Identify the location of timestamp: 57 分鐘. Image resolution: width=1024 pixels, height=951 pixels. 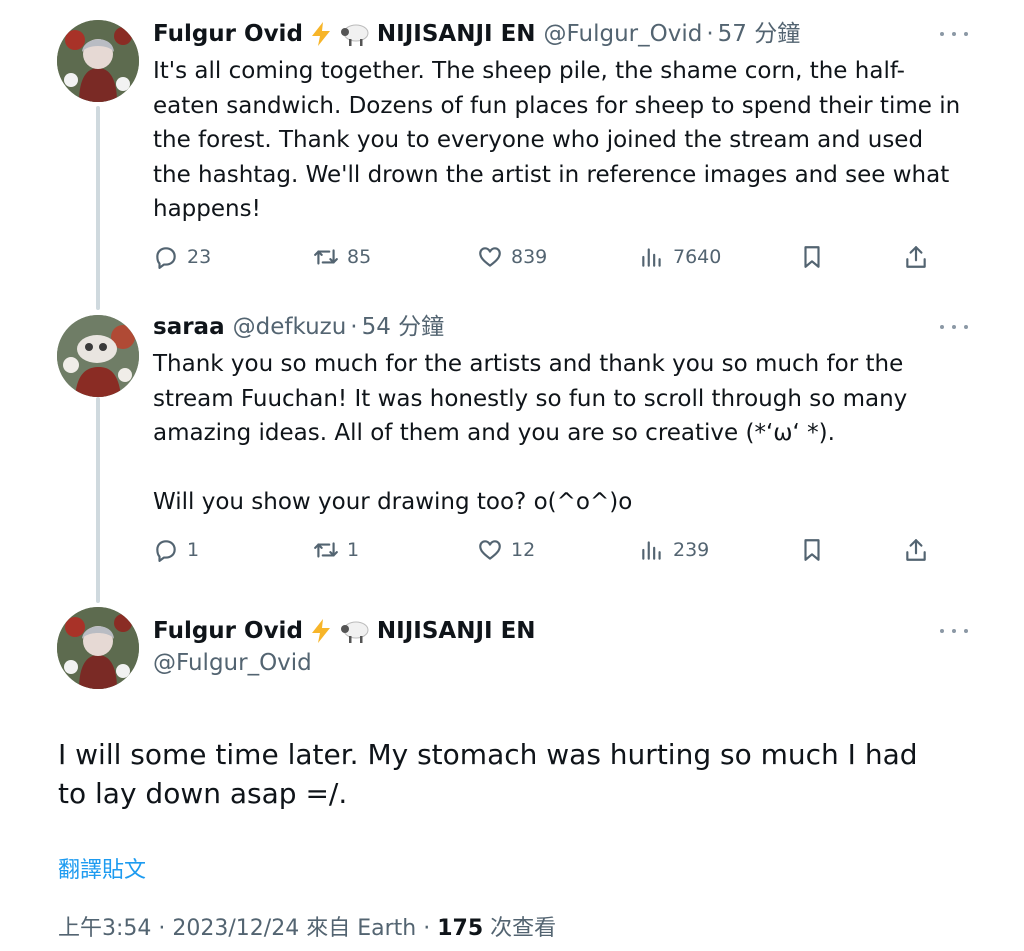
(759, 34).